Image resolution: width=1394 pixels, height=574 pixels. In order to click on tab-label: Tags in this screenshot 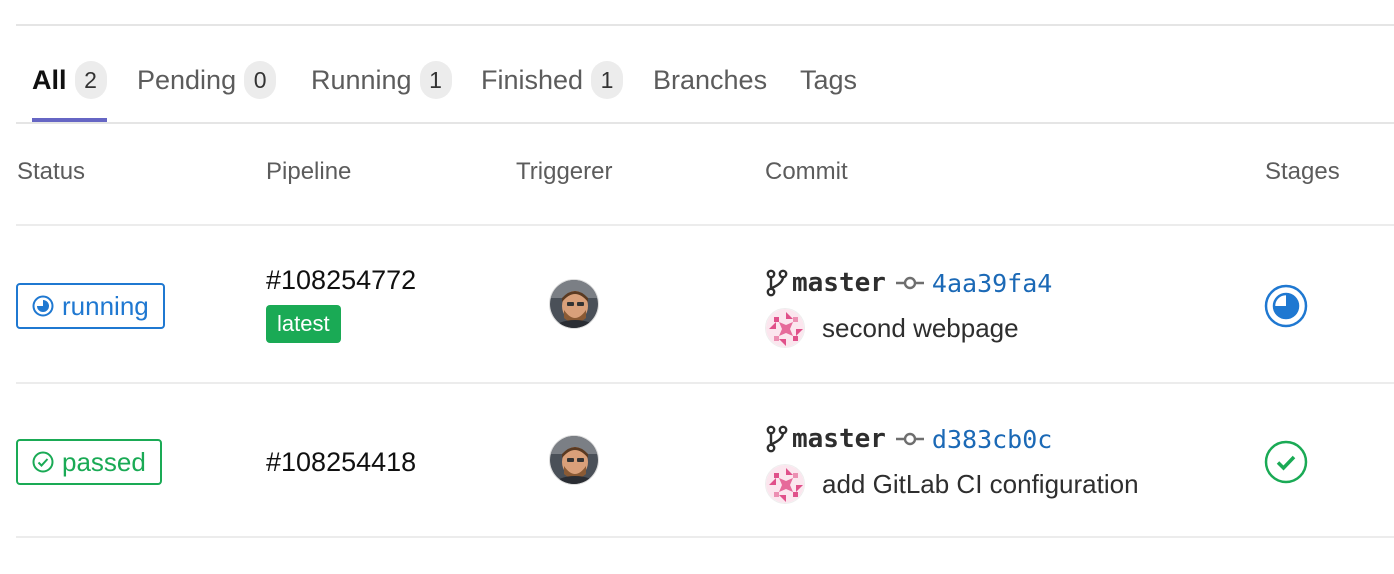, I will do `click(829, 79)`.